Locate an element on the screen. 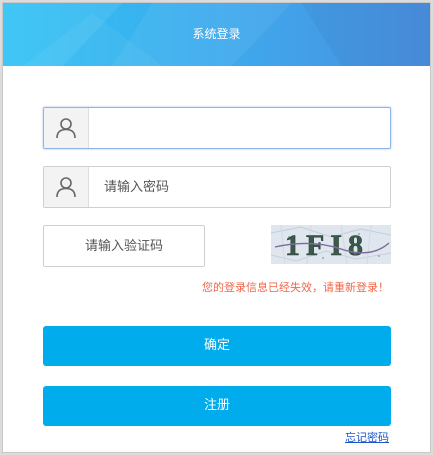 This screenshot has height=455, width=433. forgot-password-link: 忘记密码 is located at coordinates (367, 437).